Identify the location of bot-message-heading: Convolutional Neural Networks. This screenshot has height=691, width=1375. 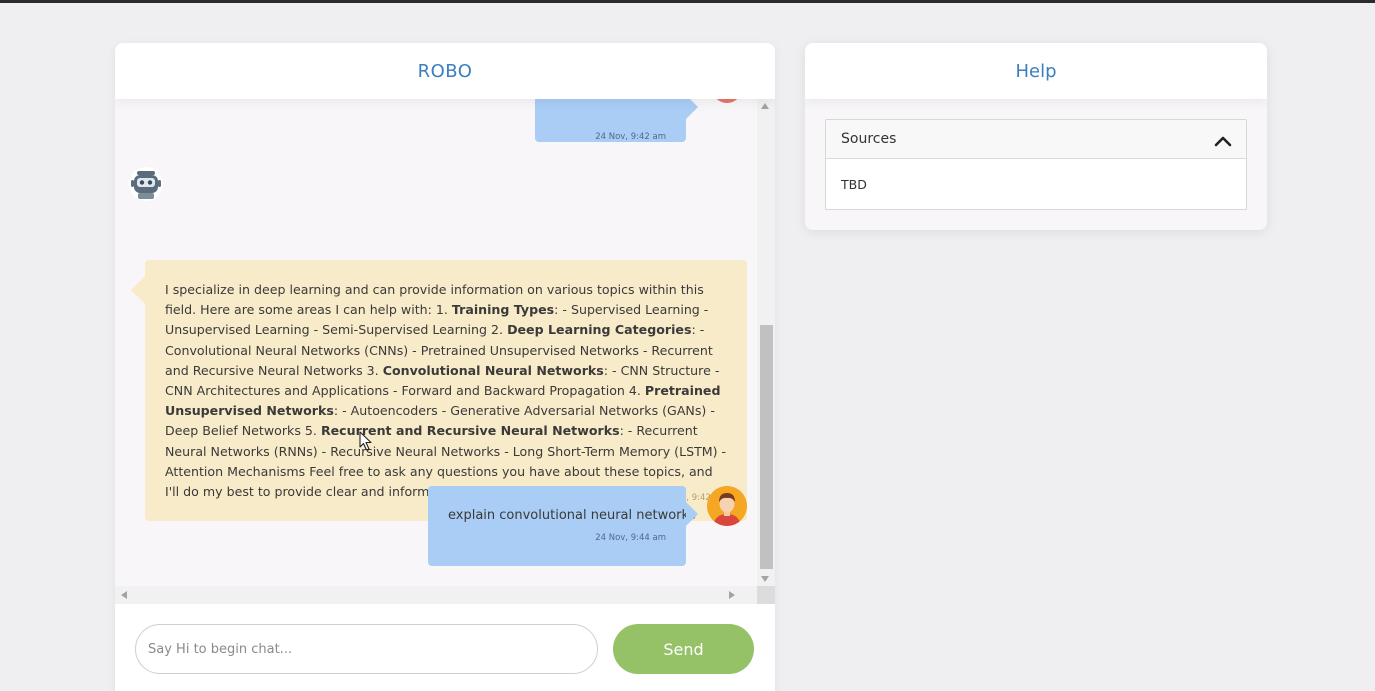
(493, 370).